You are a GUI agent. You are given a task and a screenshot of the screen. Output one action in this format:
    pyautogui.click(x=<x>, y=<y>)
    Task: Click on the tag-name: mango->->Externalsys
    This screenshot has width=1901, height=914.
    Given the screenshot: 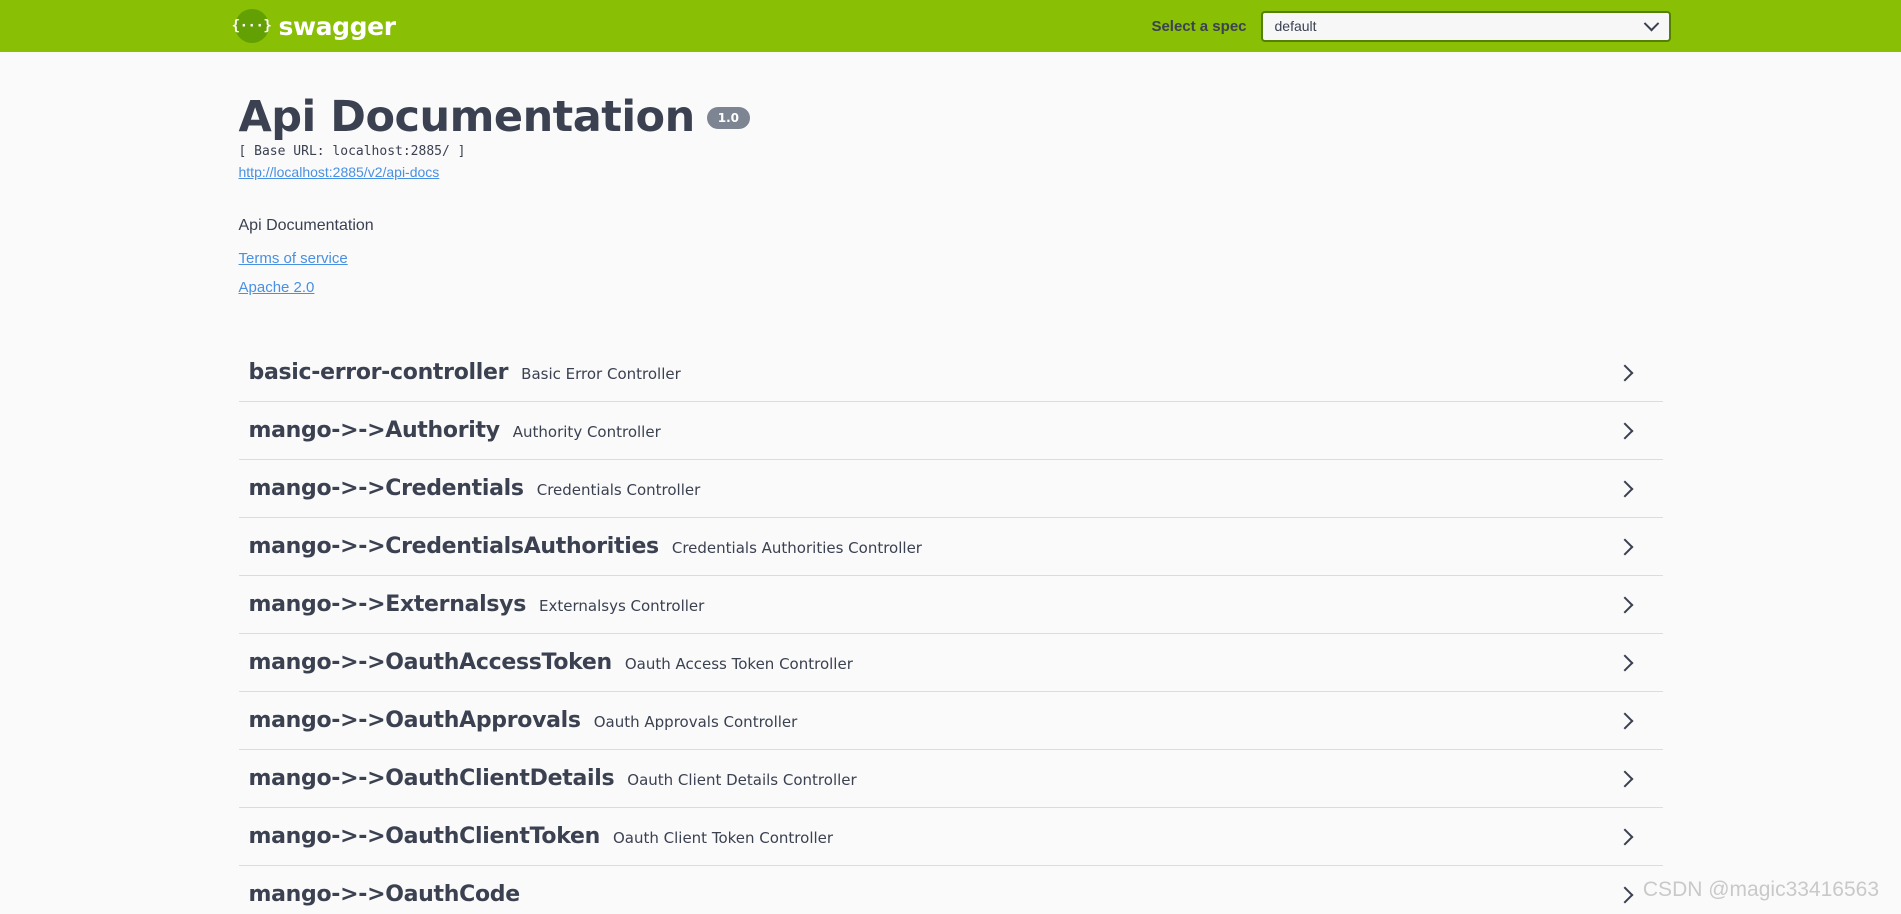 What is the action you would take?
    pyautogui.click(x=387, y=605)
    